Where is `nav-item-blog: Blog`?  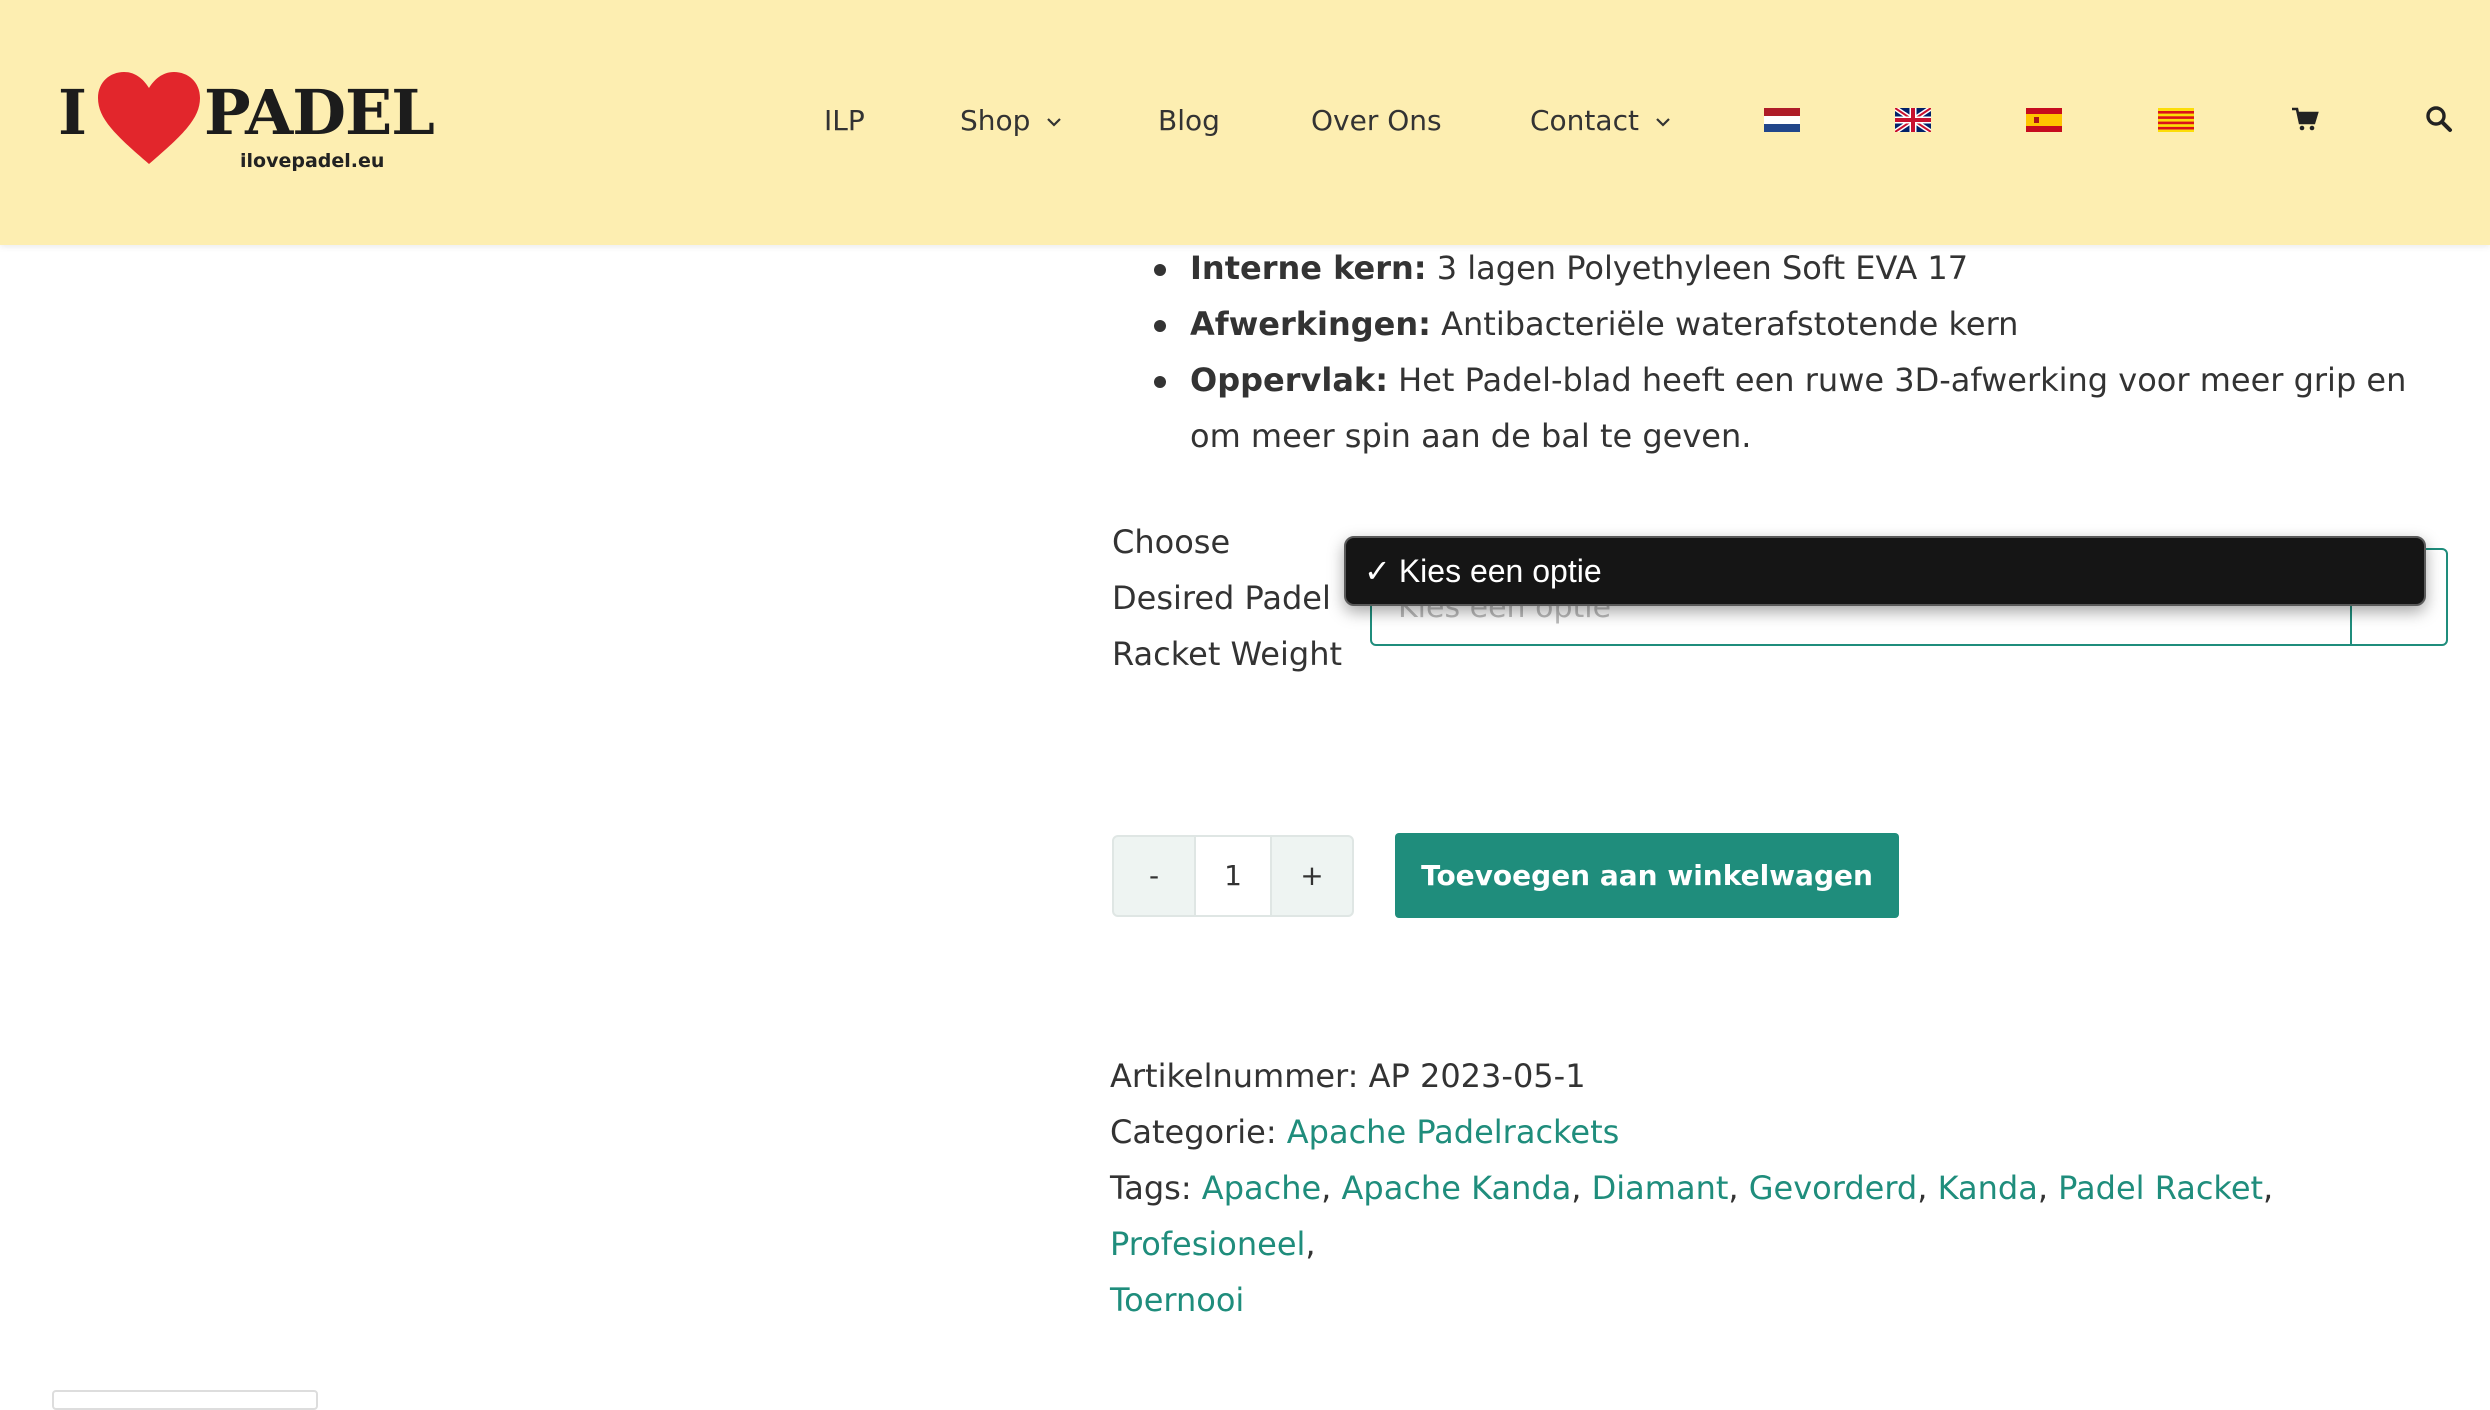 nav-item-blog: Blog is located at coordinates (1189, 121).